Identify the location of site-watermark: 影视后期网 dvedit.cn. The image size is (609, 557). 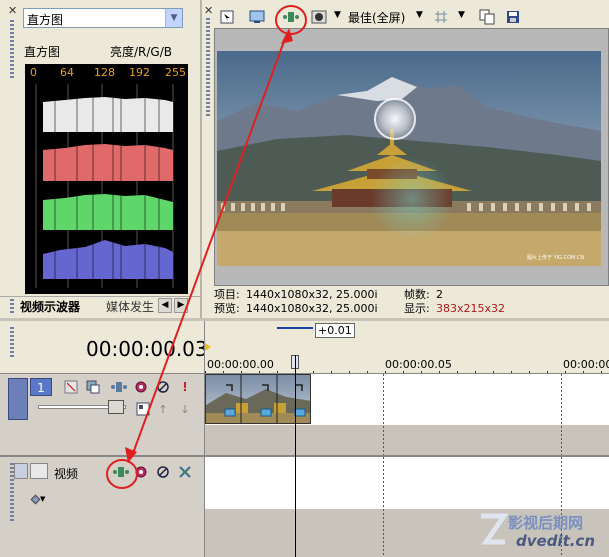
(543, 531).